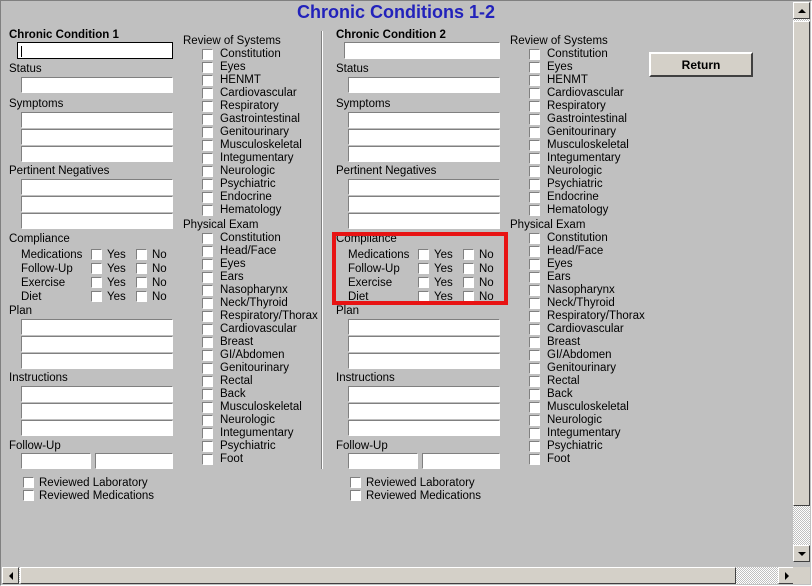 The image size is (812, 586). What do you see at coordinates (95, 50) in the screenshot?
I see `condition-1-name-input` at bounding box center [95, 50].